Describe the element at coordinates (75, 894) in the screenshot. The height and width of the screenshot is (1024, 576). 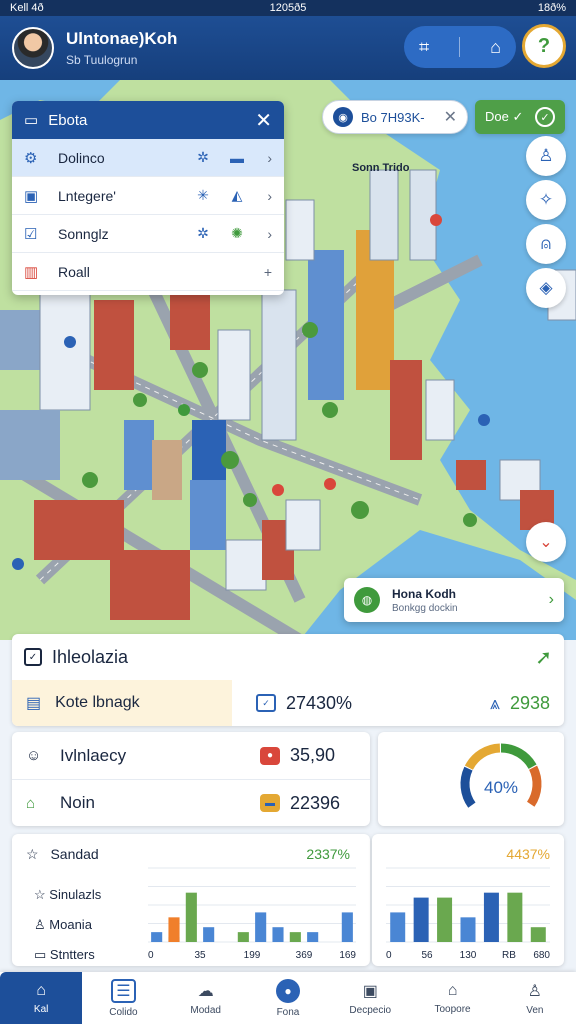
I see `legend-label: Sinulazls` at that location.